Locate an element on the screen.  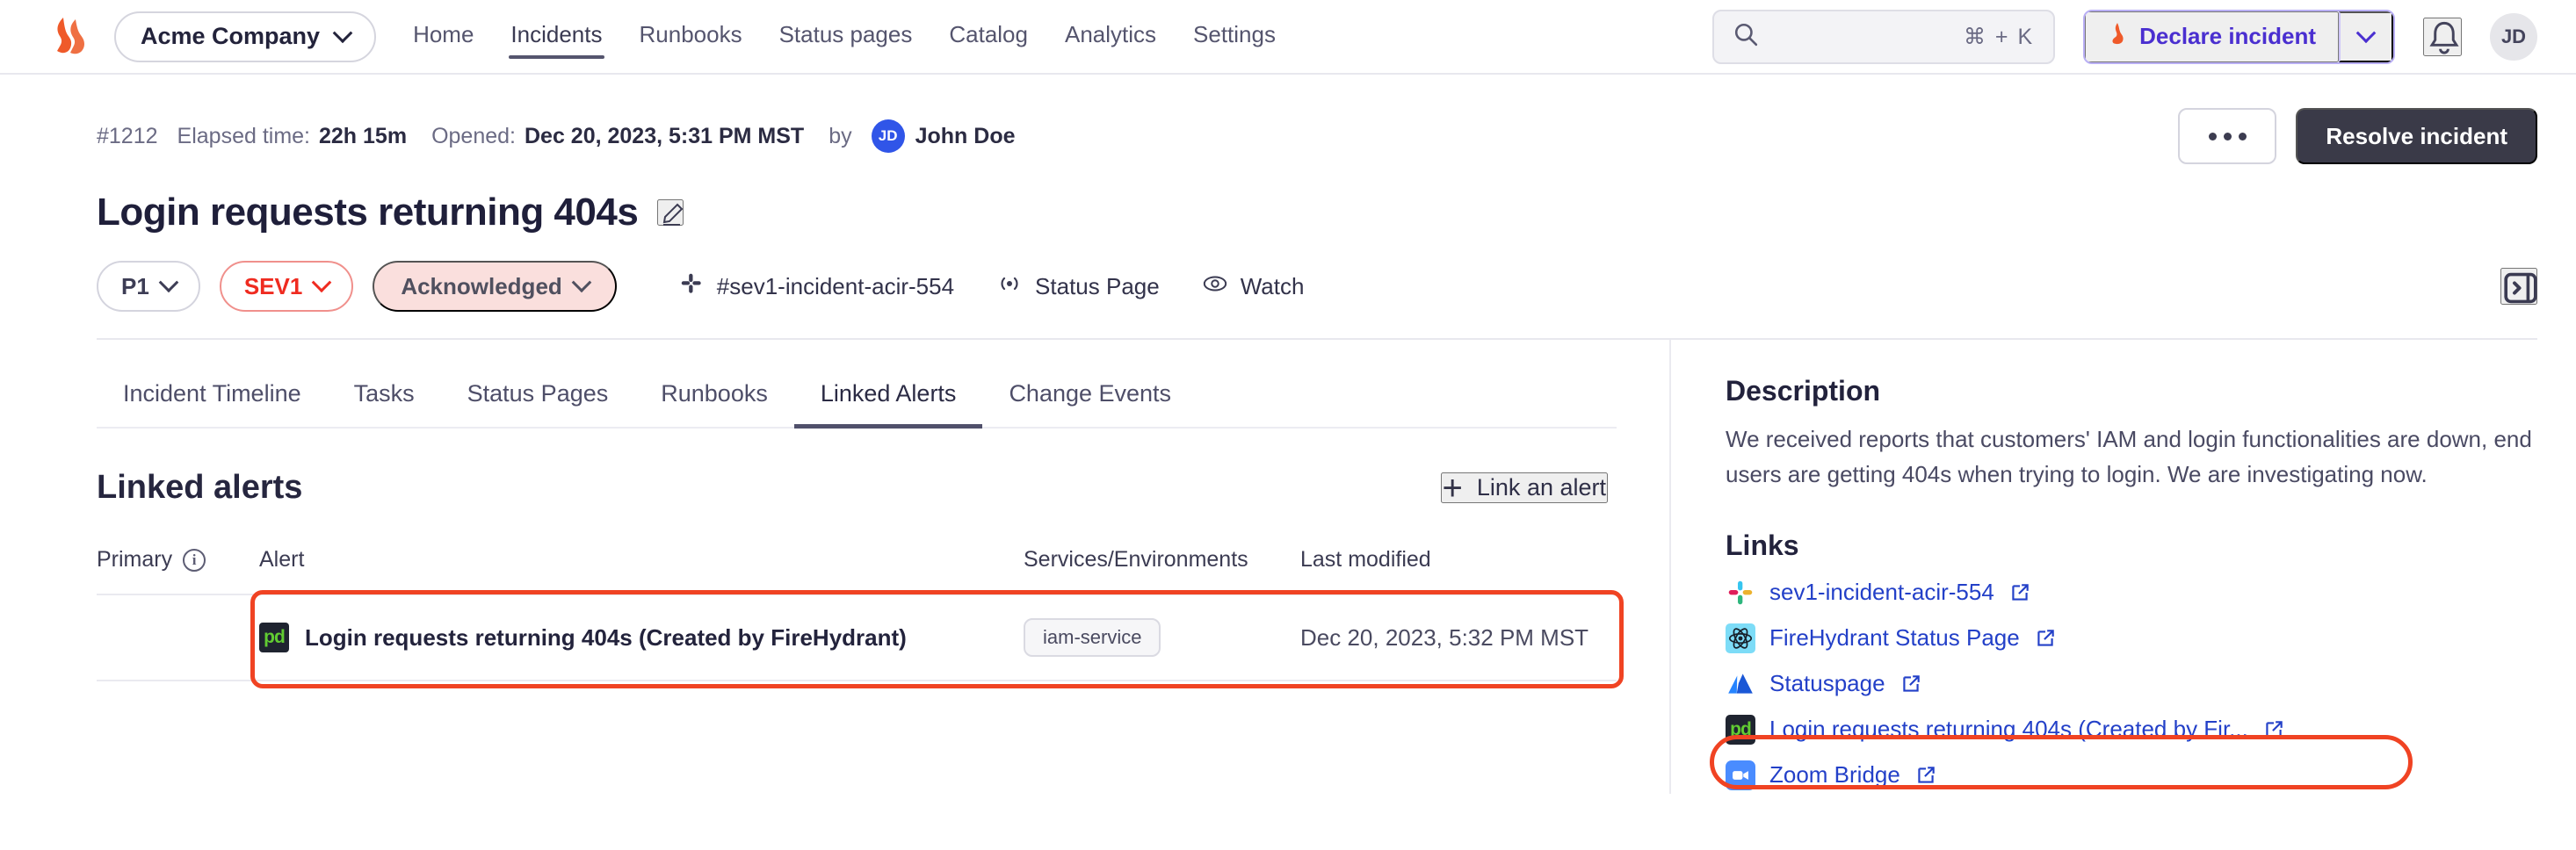
nav-item-runbooks: Runbooks is located at coordinates (691, 36).